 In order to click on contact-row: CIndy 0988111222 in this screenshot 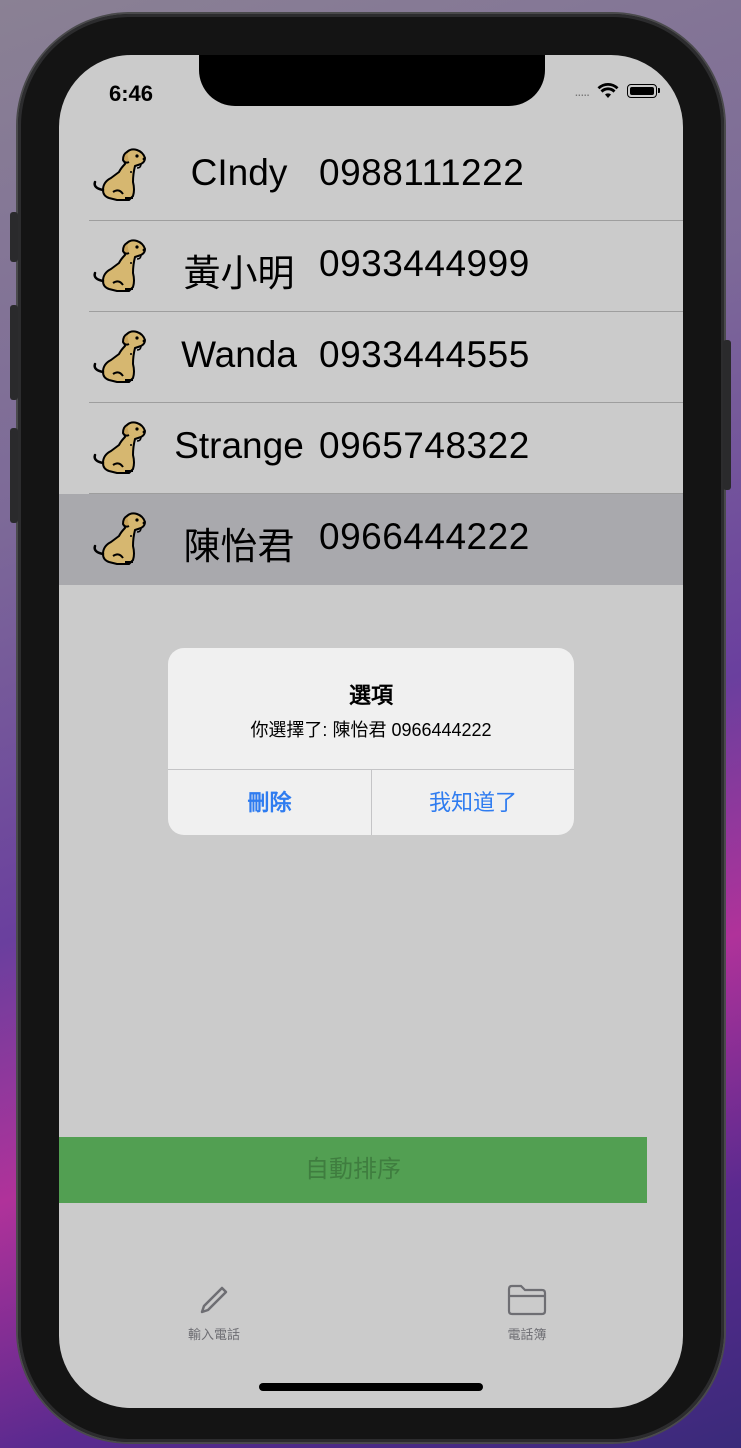, I will do `click(371, 175)`.